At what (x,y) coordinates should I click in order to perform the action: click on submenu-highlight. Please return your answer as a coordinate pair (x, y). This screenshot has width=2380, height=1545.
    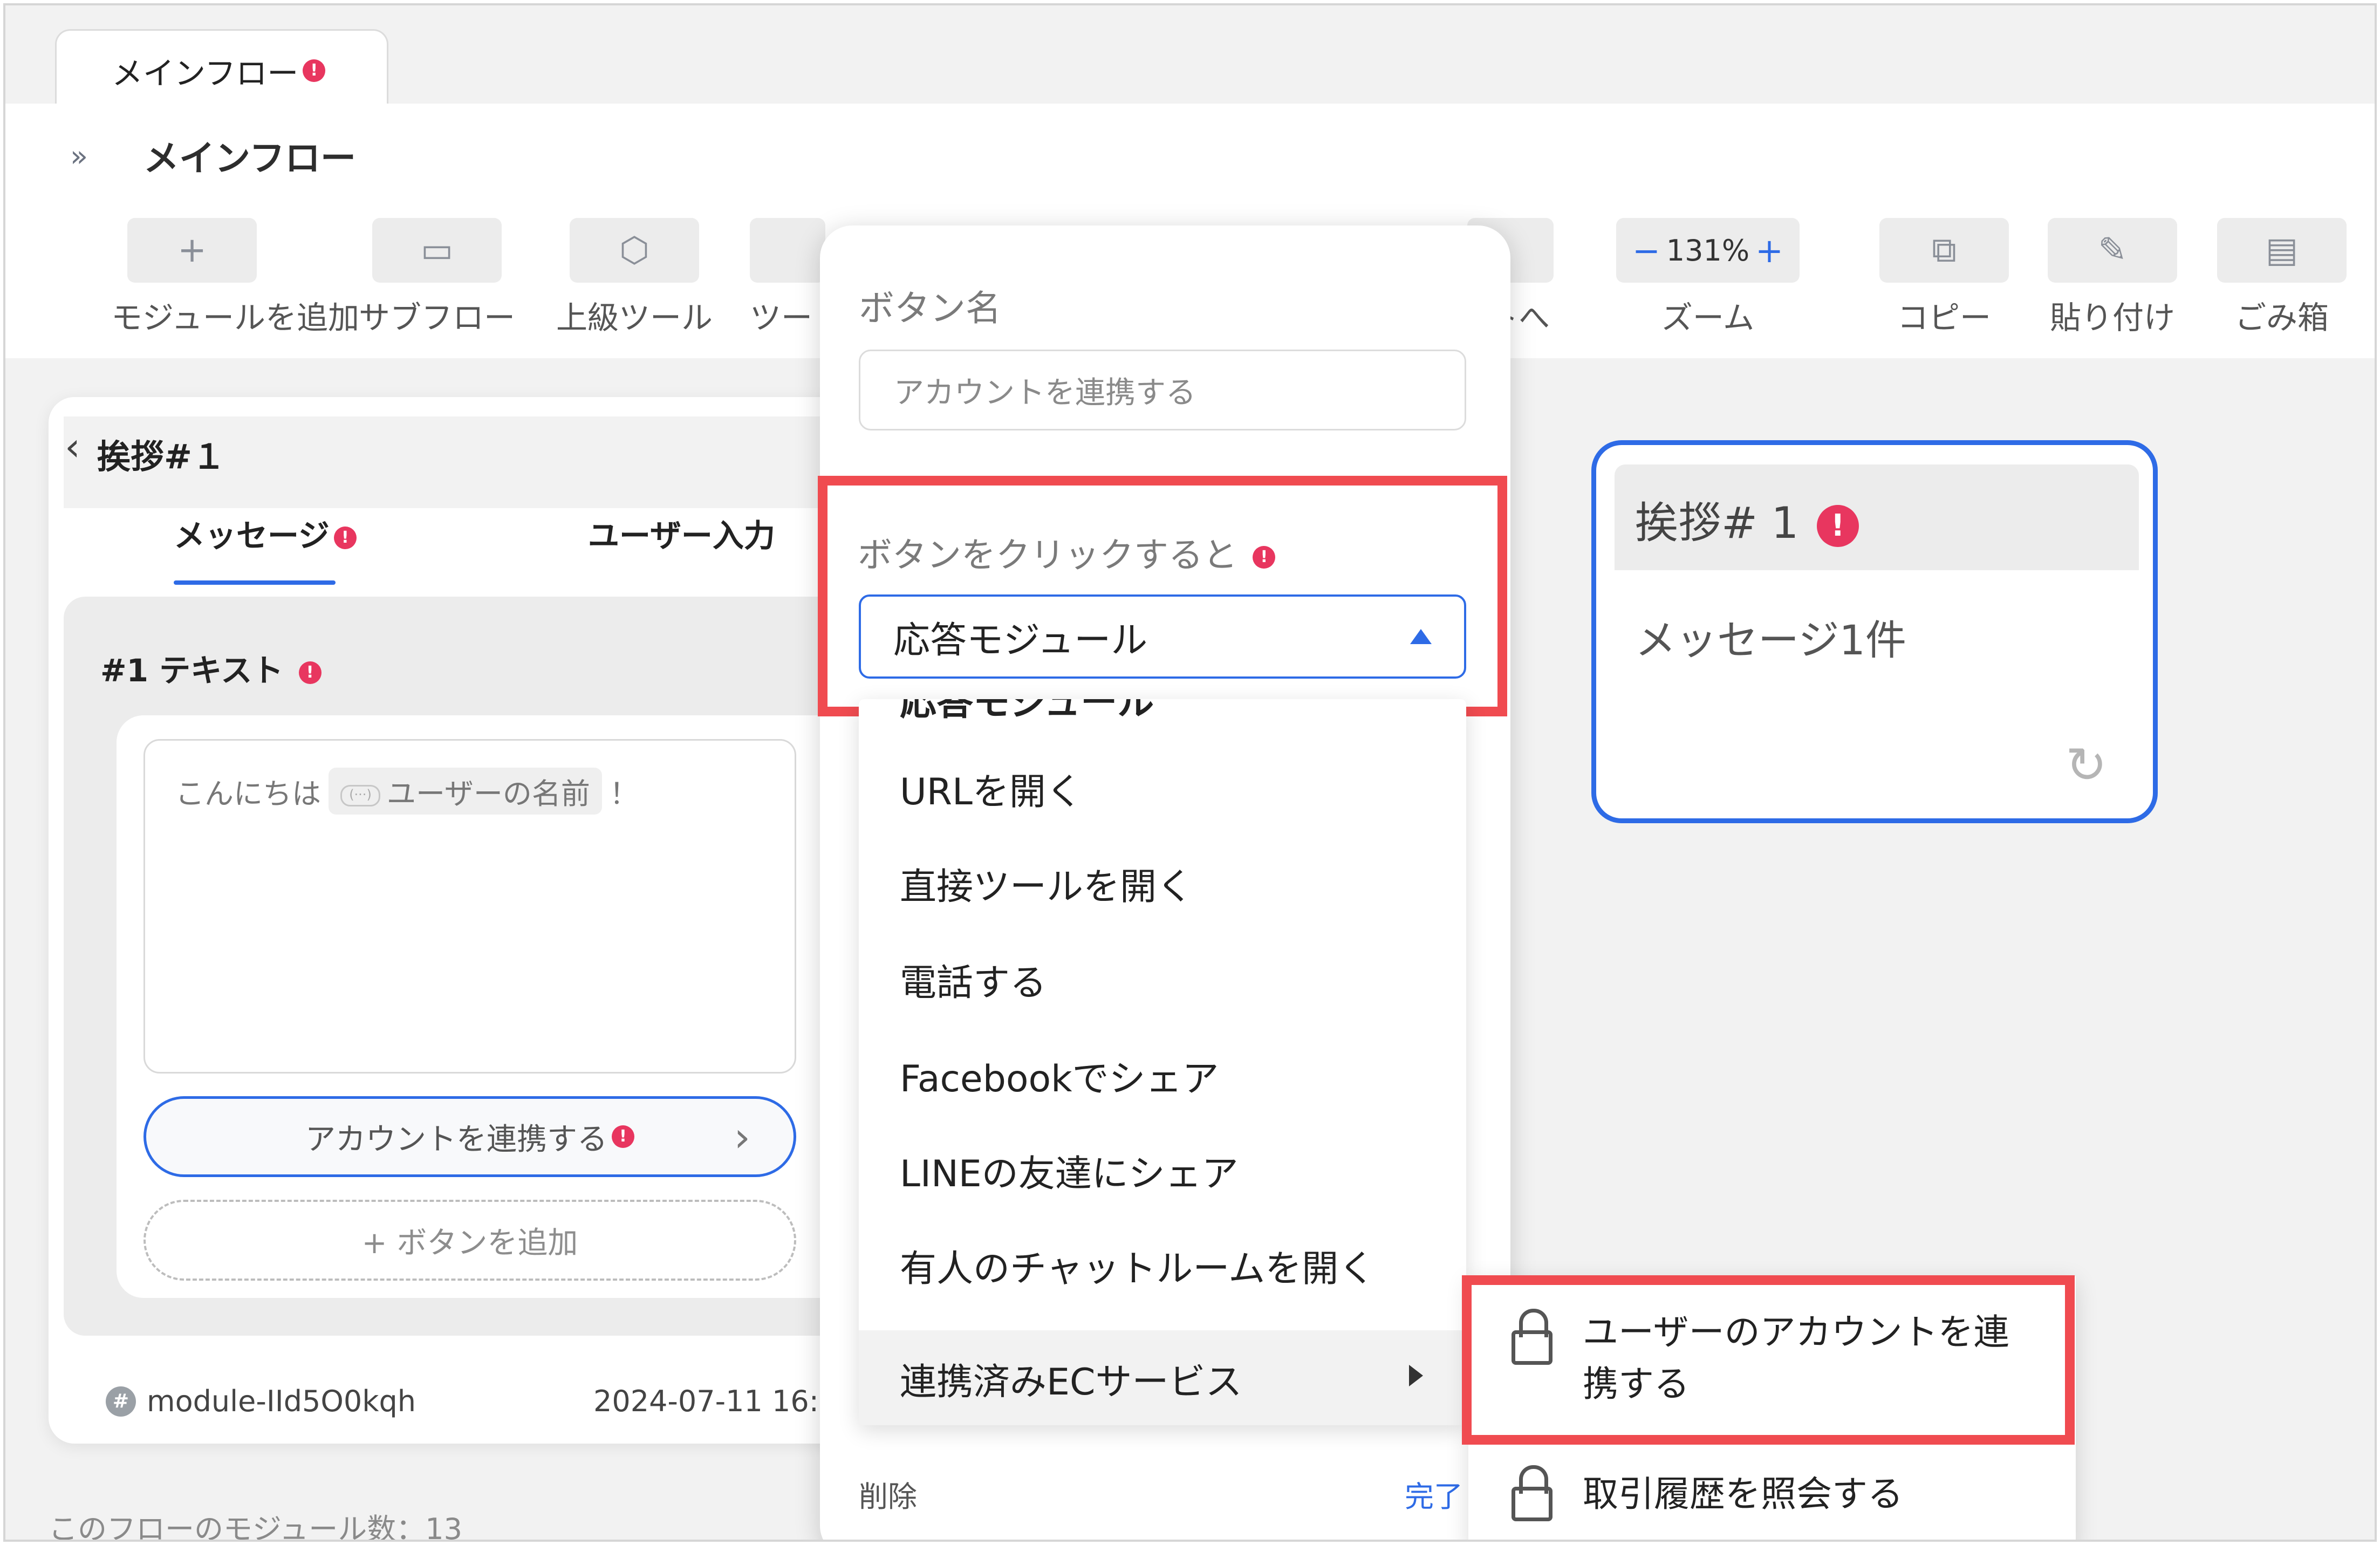
    Looking at the image, I should click on (1768, 1360).